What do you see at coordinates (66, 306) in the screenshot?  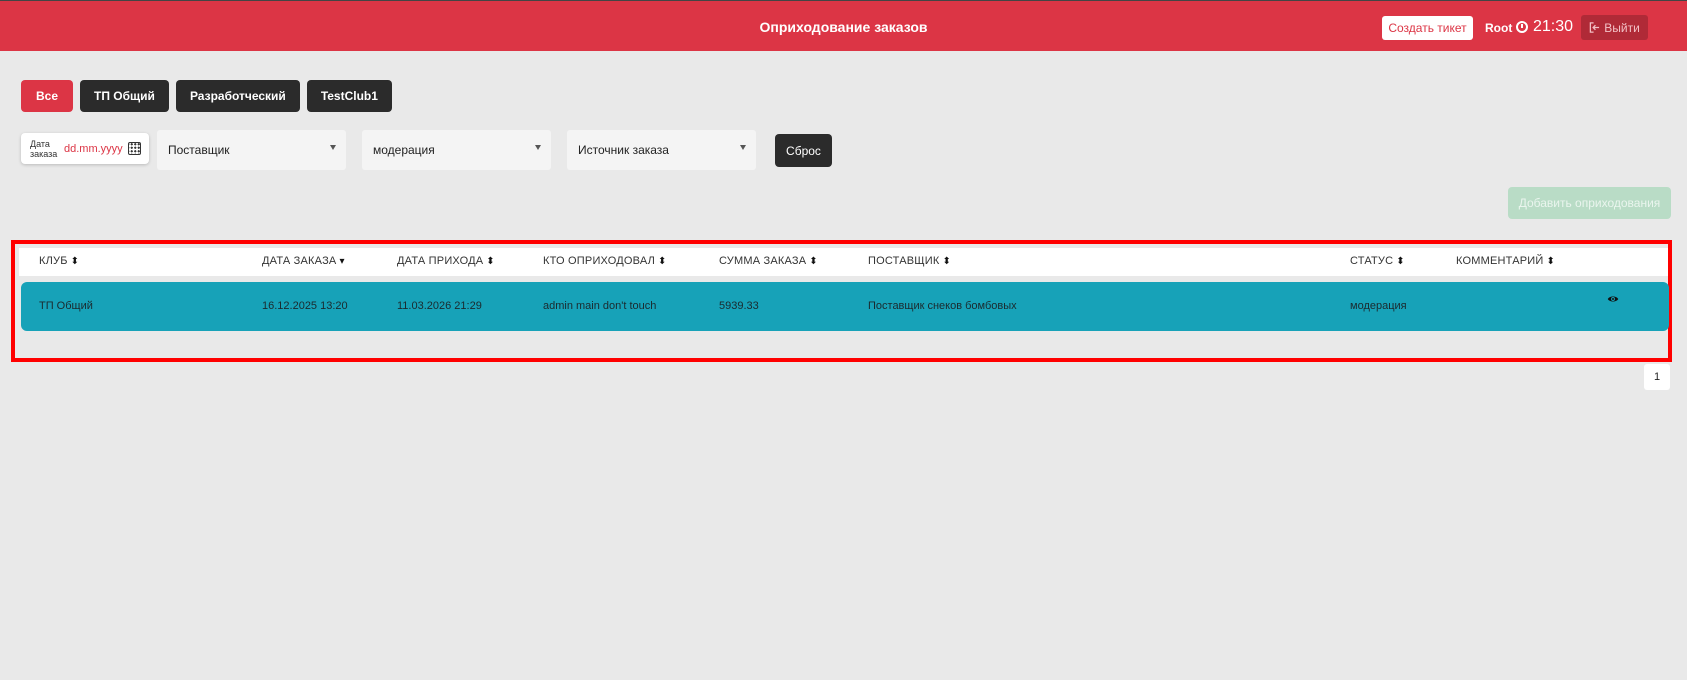 I see `cell-club: ТП Общий` at bounding box center [66, 306].